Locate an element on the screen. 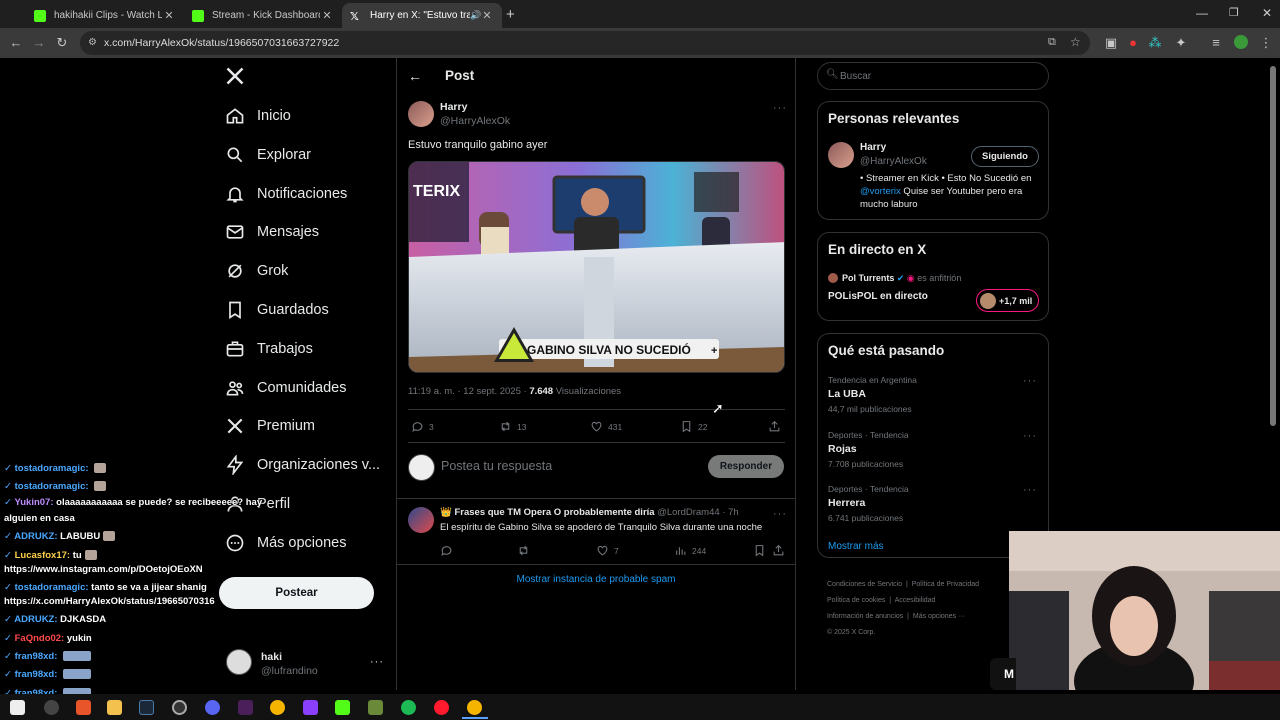 This screenshot has height=720, width=1280. post-button: Postear is located at coordinates (296, 593).